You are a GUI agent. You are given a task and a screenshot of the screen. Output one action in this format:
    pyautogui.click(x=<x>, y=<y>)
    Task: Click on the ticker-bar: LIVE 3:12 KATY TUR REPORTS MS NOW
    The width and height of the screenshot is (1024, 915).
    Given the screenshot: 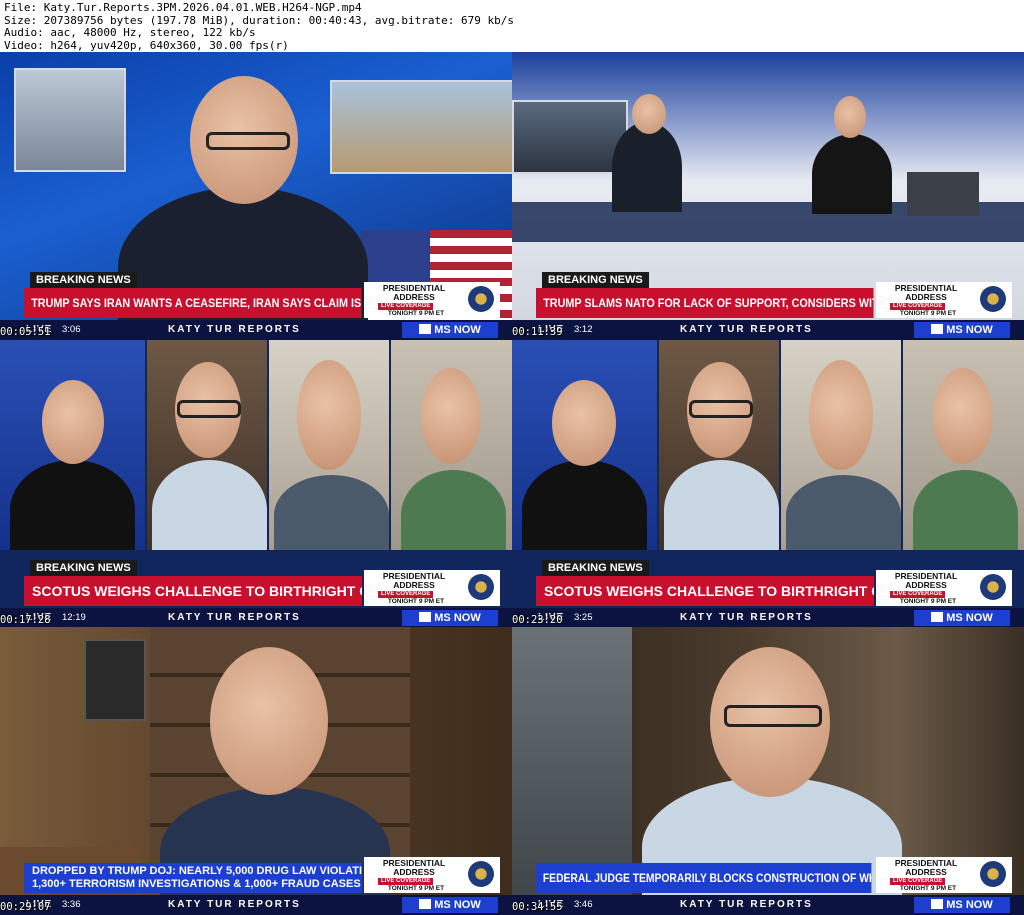 What is the action you would take?
    pyautogui.click(x=768, y=330)
    